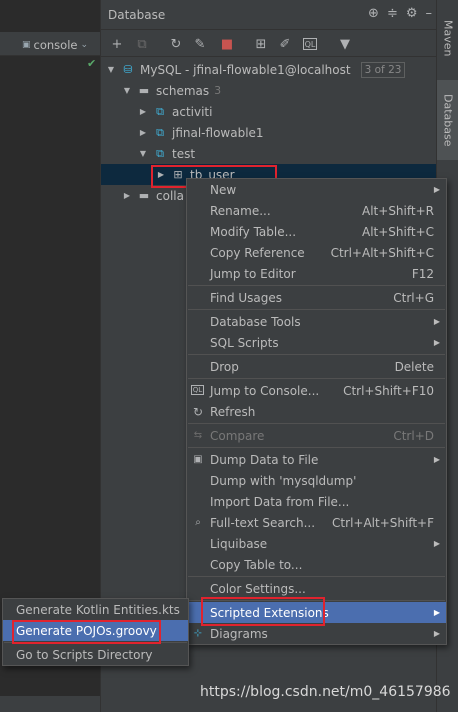 The height and width of the screenshot is (712, 458). What do you see at coordinates (269, 612) in the screenshot?
I see `menu-item-label: Scripted Extensions` at bounding box center [269, 612].